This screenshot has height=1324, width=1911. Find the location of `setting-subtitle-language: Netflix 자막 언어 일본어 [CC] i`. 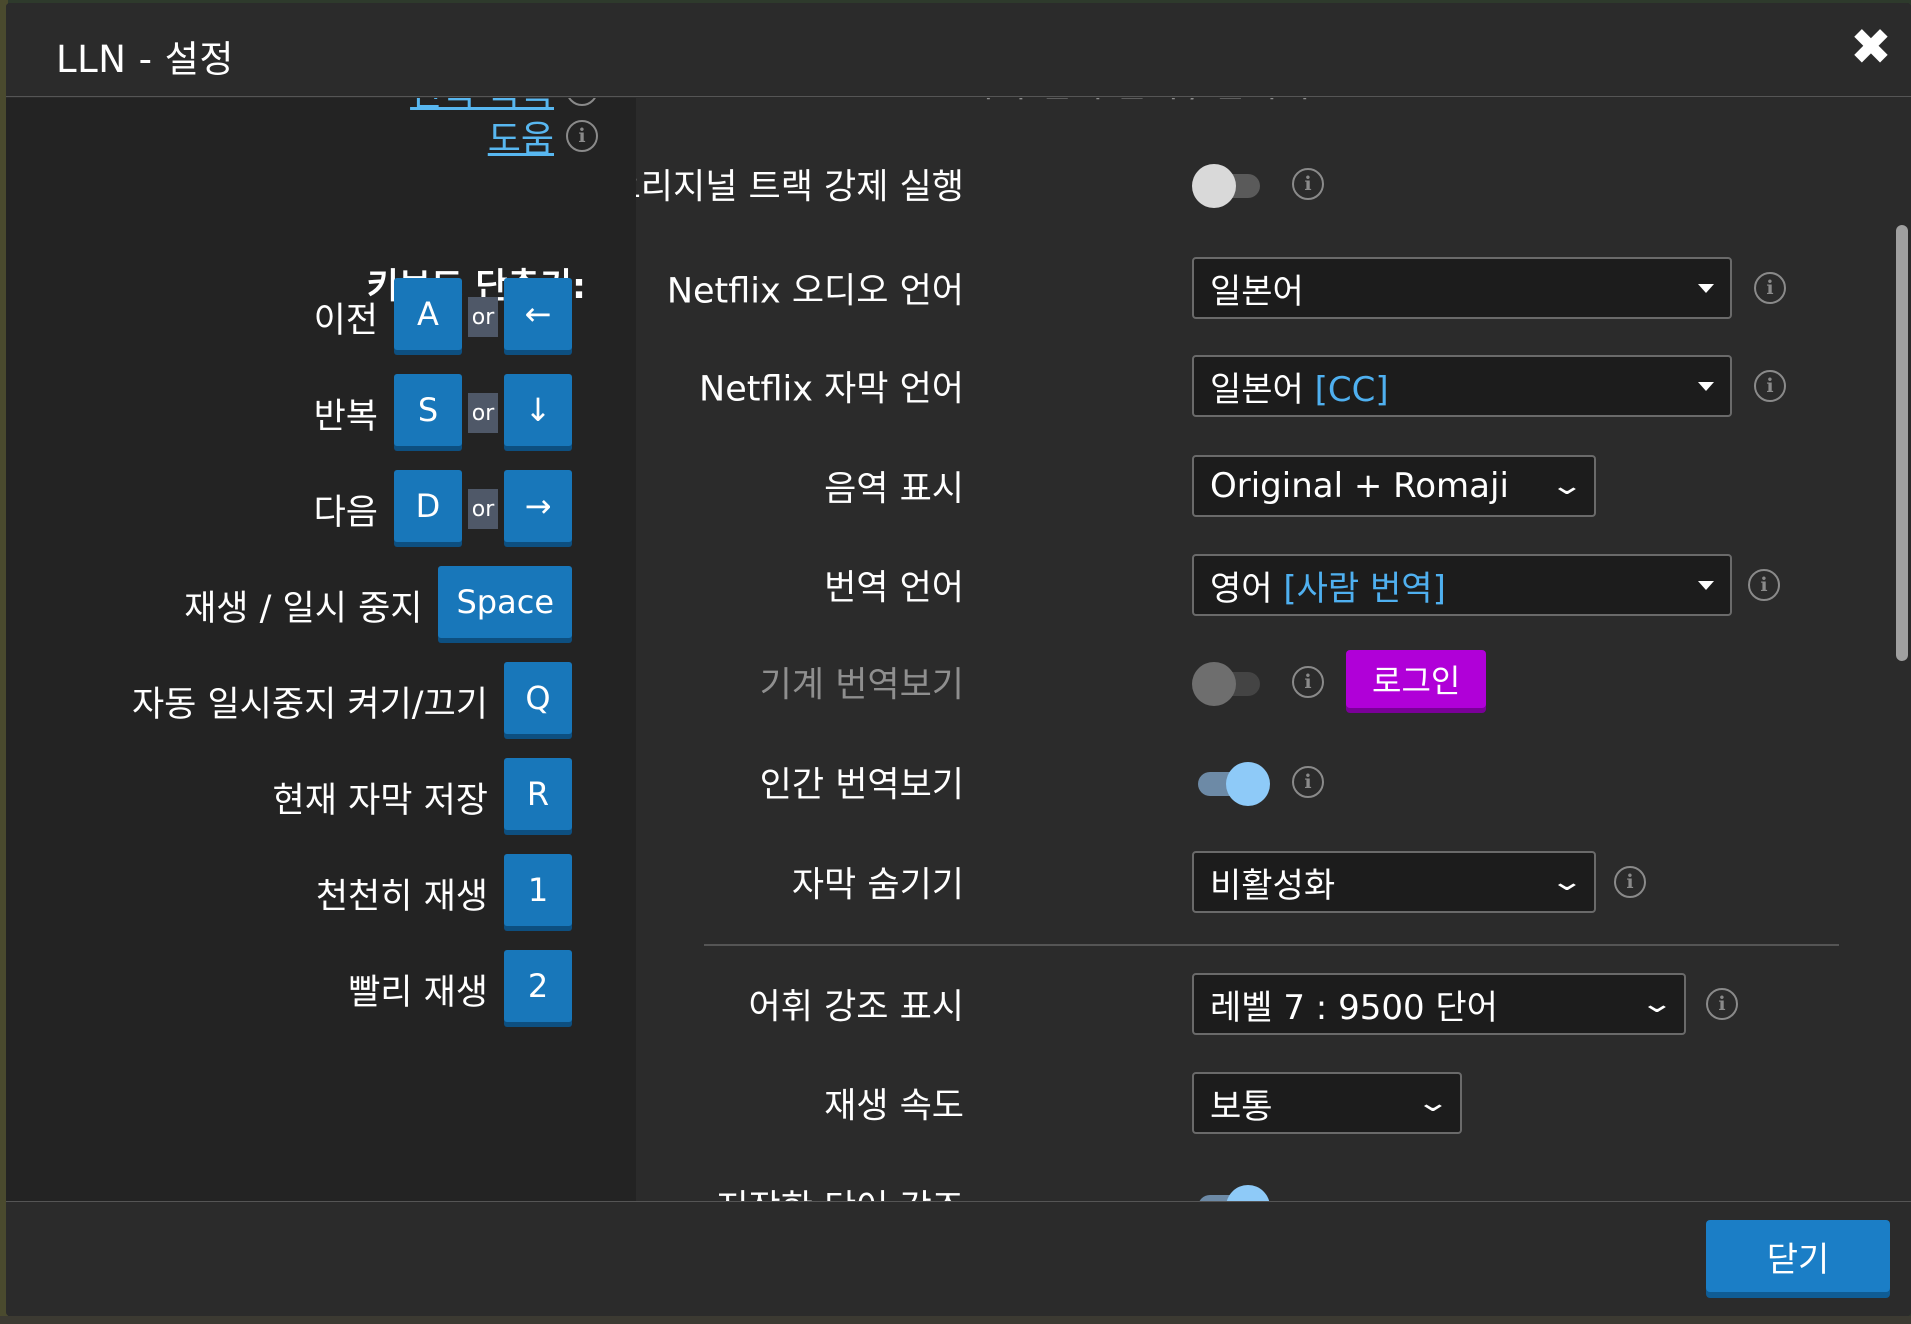

setting-subtitle-language: Netflix 자막 언어 일본어 [CC] i is located at coordinates (1273, 386).